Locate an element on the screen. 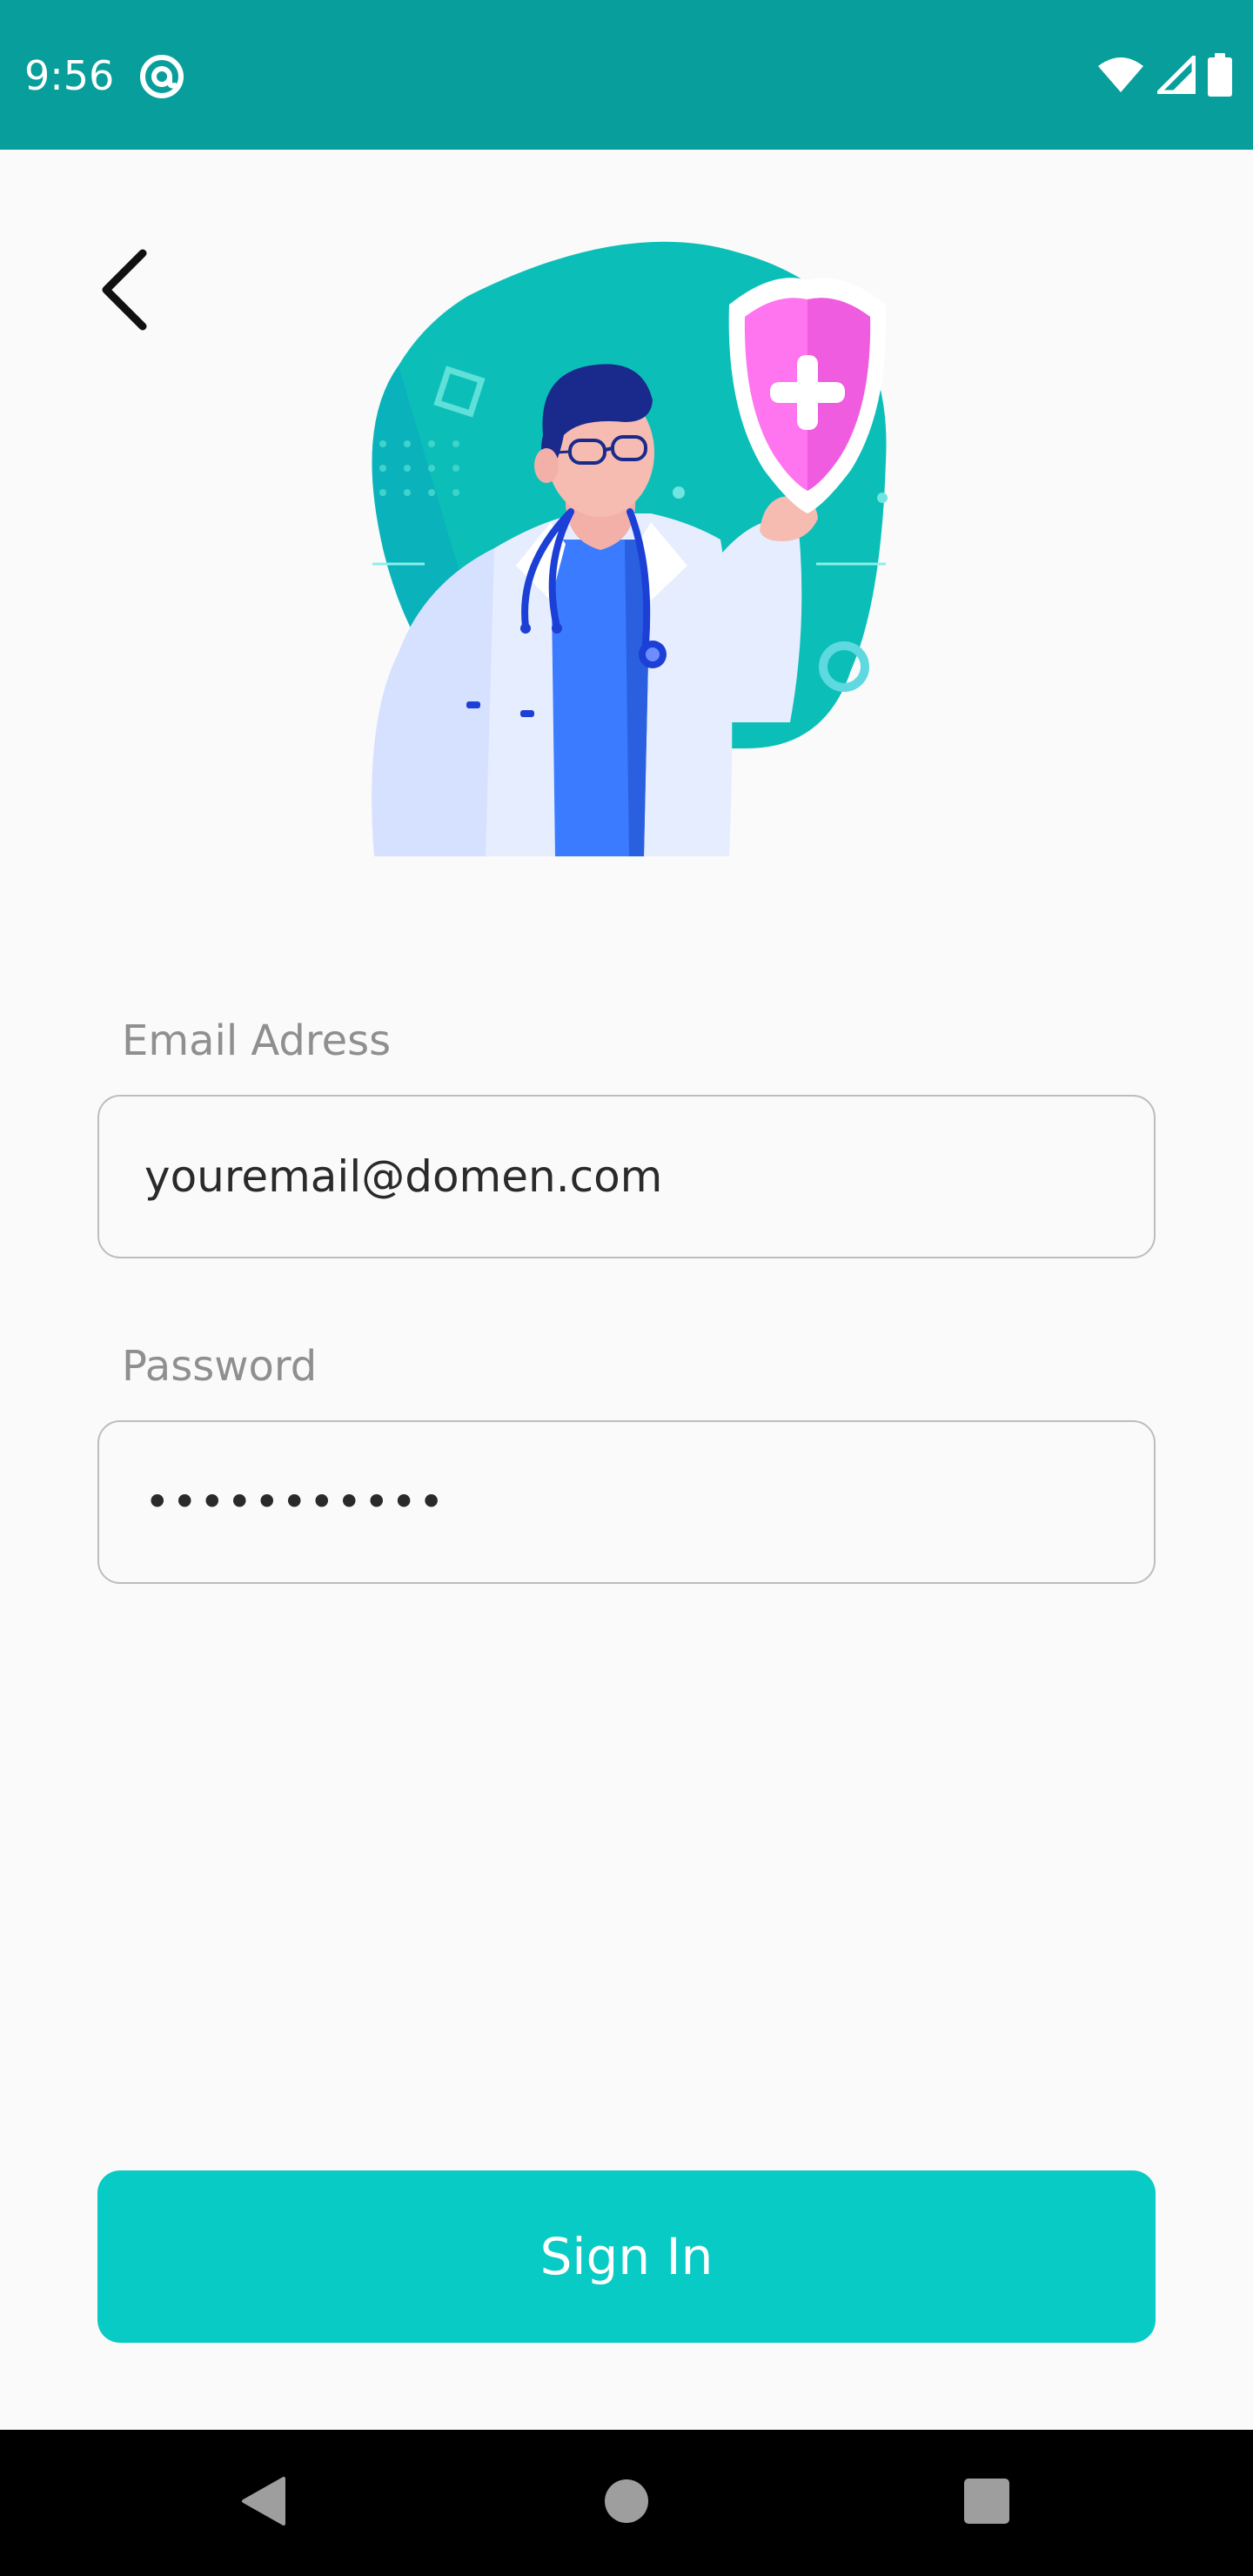  email-field is located at coordinates (631, 1177).